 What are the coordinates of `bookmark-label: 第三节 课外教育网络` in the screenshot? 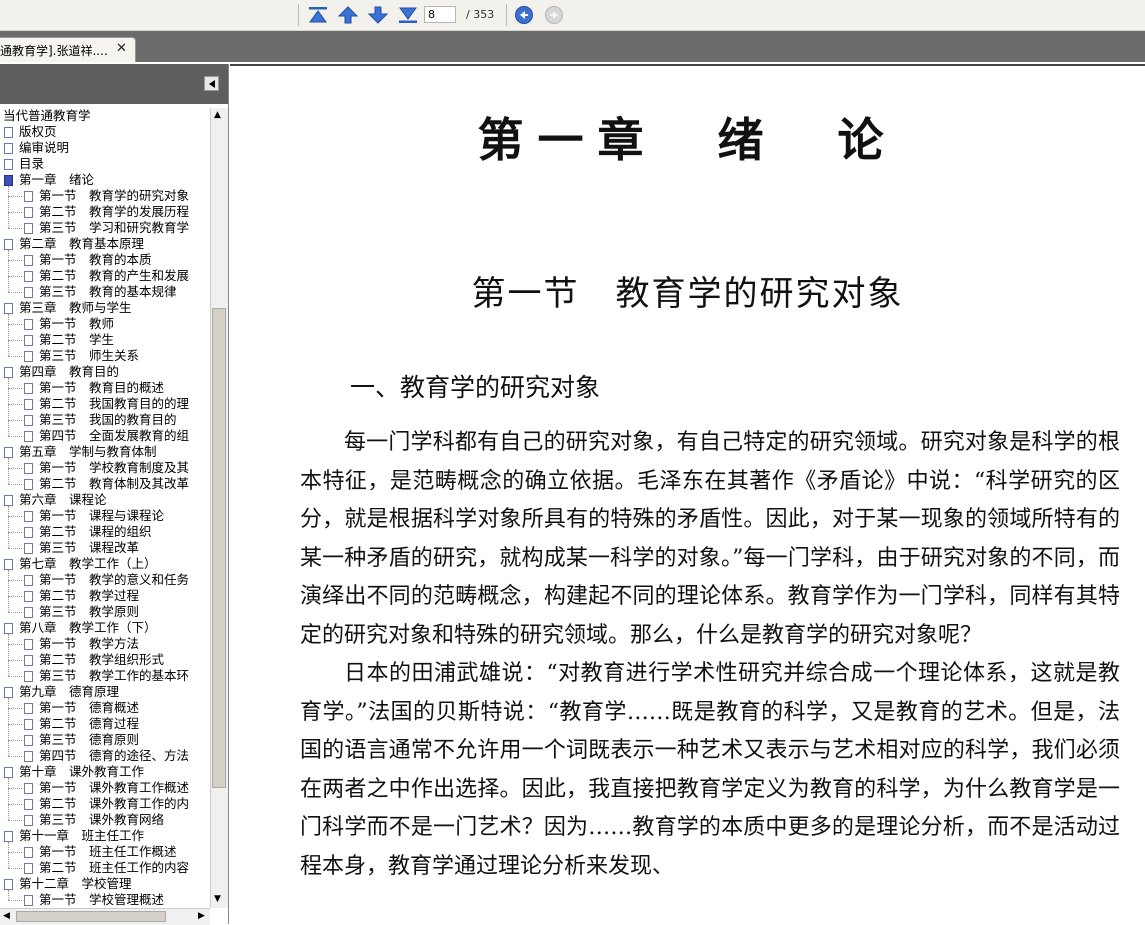 It's located at (102, 819).